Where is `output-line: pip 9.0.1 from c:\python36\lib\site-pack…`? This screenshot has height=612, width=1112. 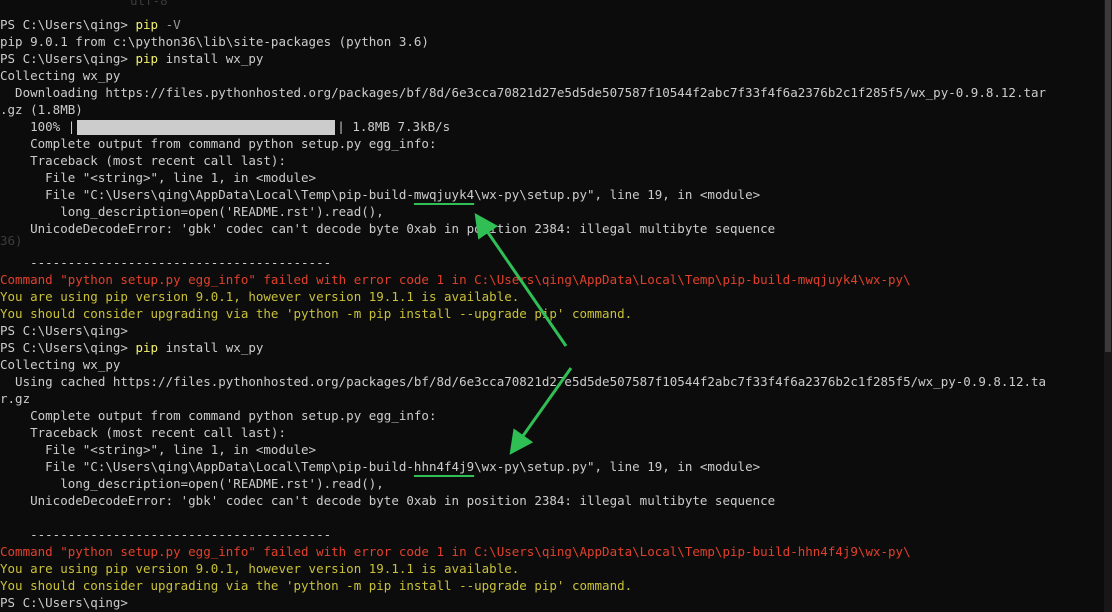 output-line: pip 9.0.1 from c:\python36\lib\site-pack… is located at coordinates (214, 41).